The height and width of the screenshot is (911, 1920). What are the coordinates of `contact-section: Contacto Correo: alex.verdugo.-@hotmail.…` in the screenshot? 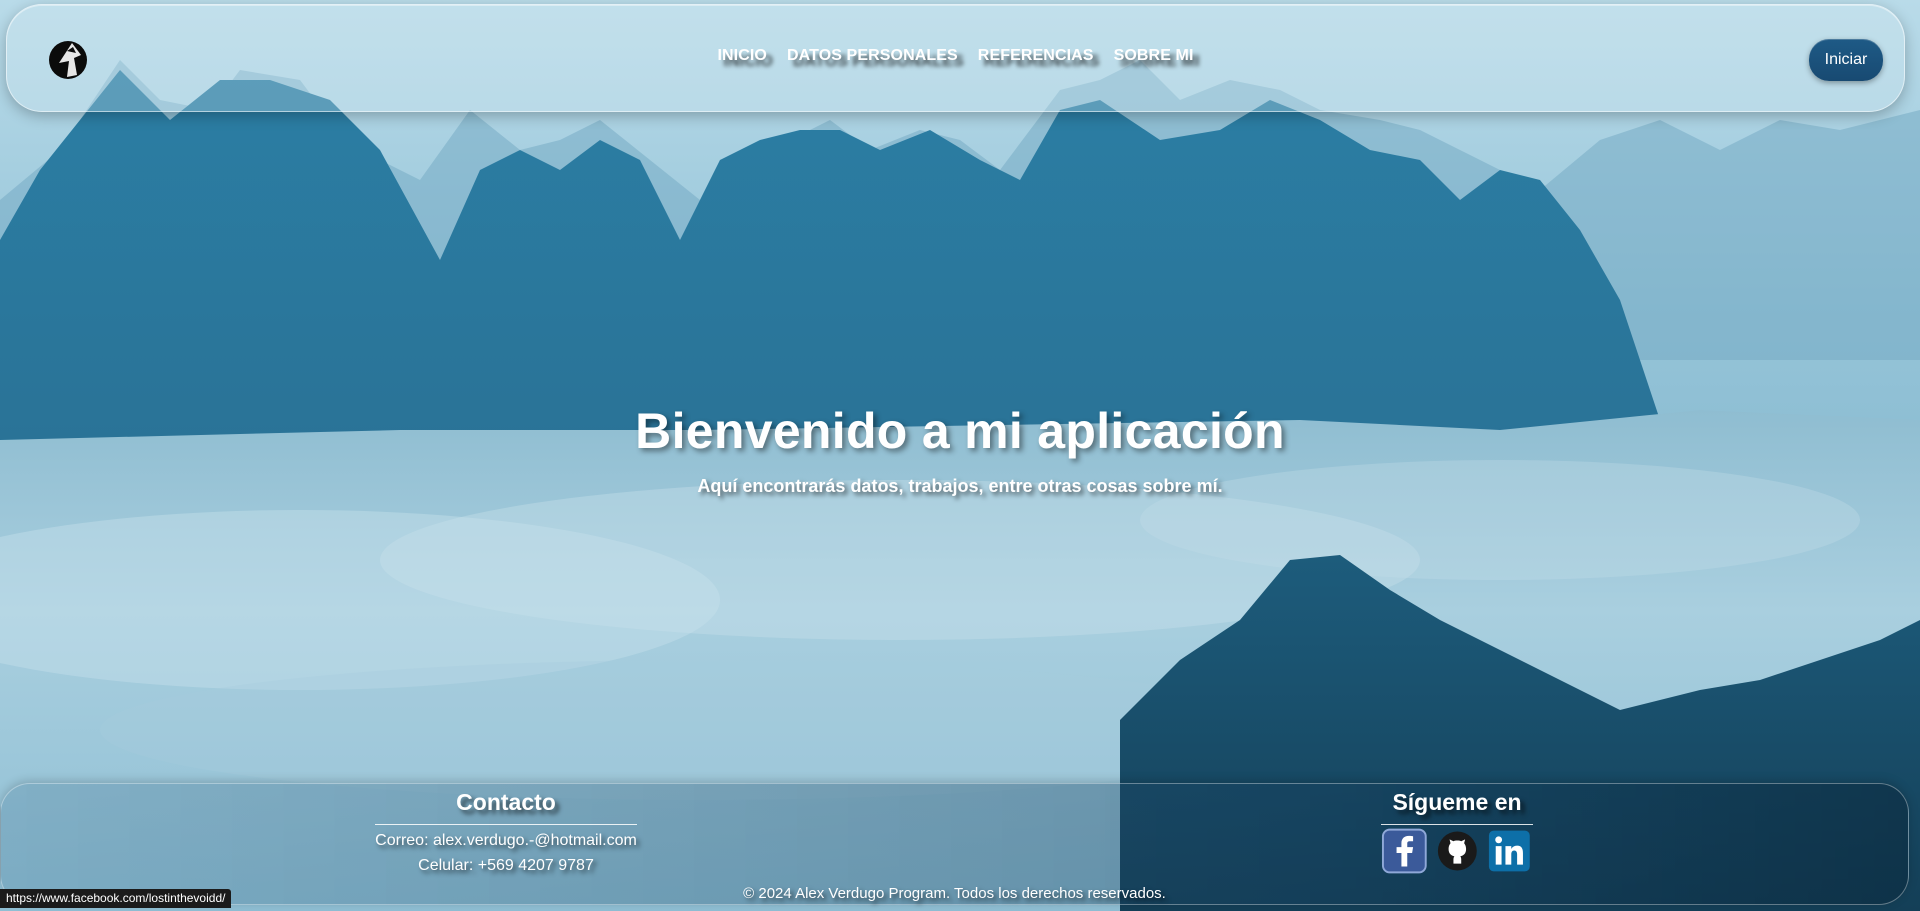 It's located at (506, 833).